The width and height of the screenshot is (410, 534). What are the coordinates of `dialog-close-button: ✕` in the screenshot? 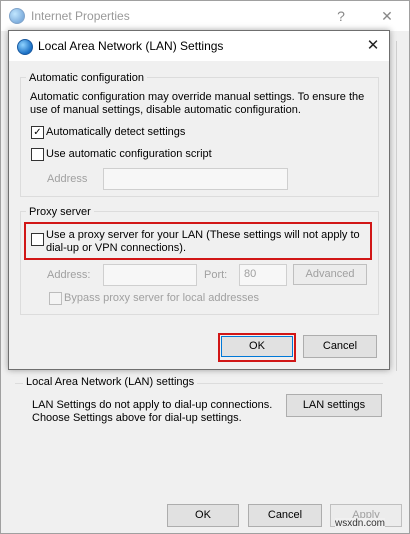 It's located at (373, 46).